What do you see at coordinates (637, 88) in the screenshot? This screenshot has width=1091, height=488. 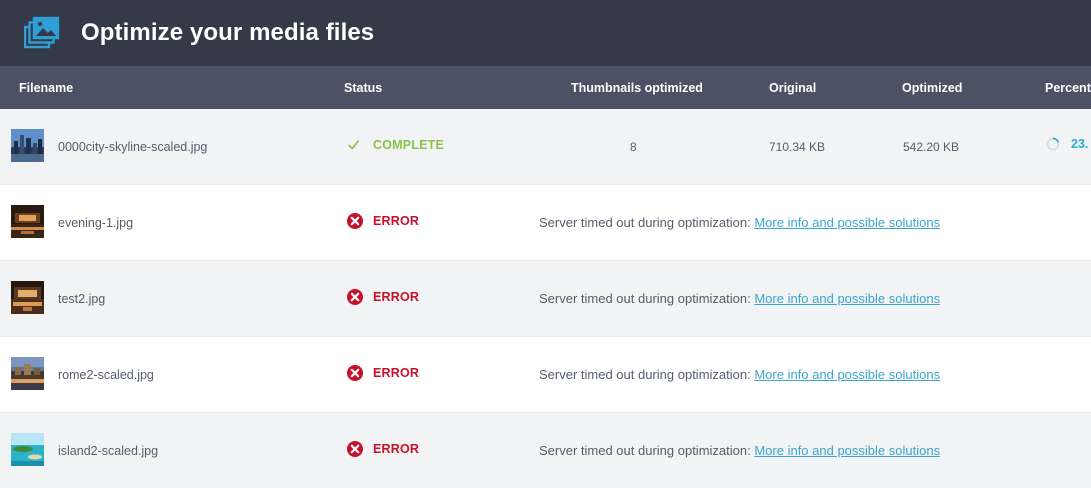 I see `column-thumbnails: Thumbnails optimized` at bounding box center [637, 88].